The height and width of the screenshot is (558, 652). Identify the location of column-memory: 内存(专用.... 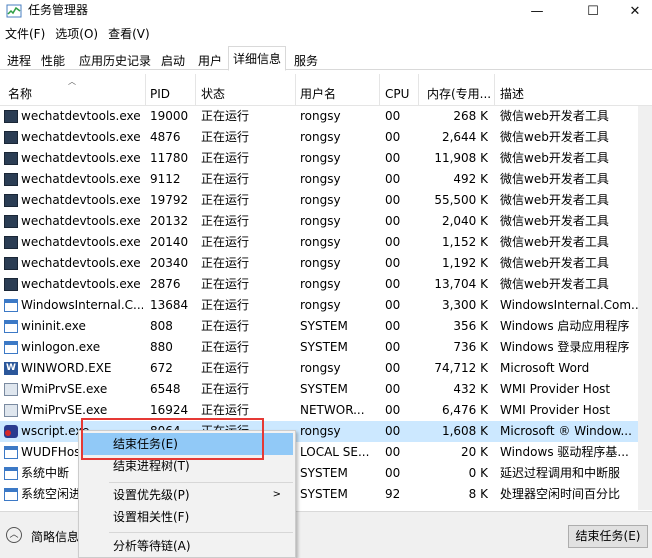
(459, 94).